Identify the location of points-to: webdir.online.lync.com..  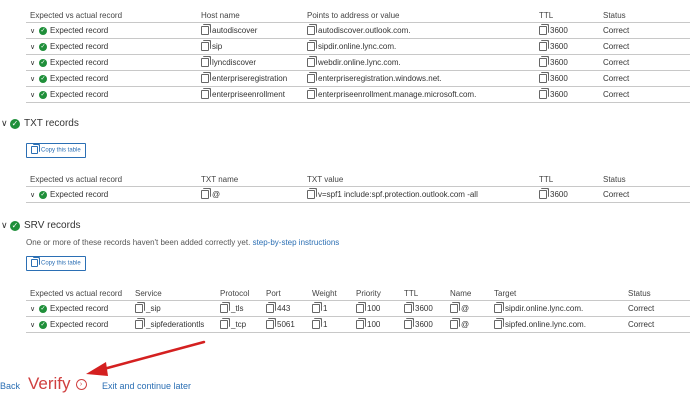
(359, 62).